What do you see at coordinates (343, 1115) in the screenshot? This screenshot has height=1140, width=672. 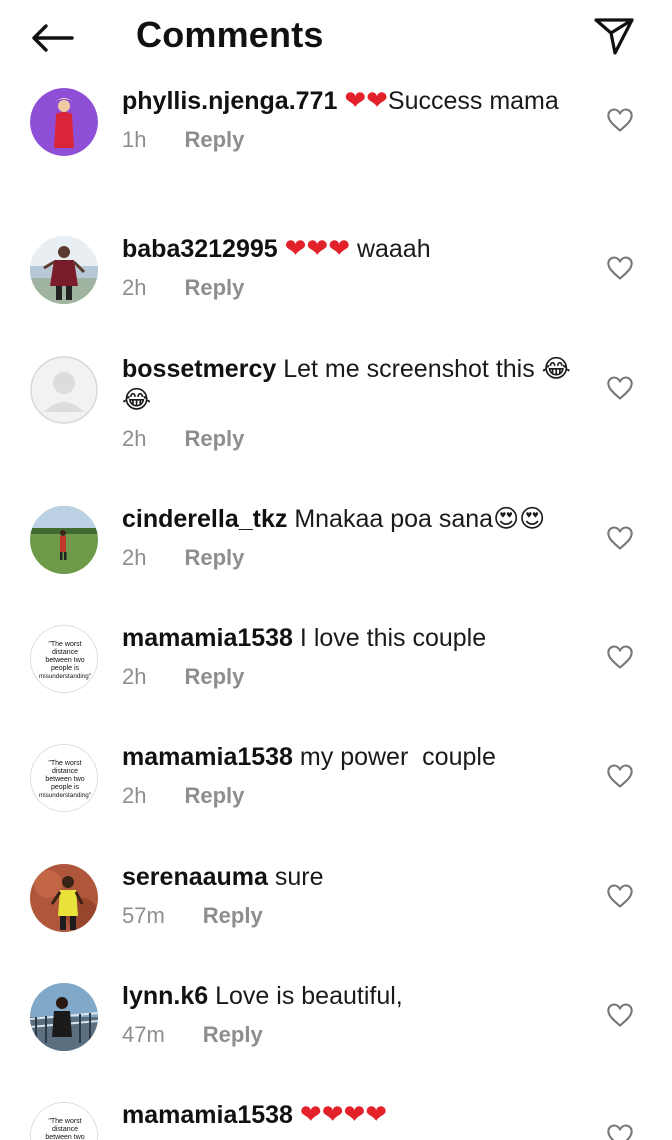 I see `heart-emoji: ❤❤❤❤` at bounding box center [343, 1115].